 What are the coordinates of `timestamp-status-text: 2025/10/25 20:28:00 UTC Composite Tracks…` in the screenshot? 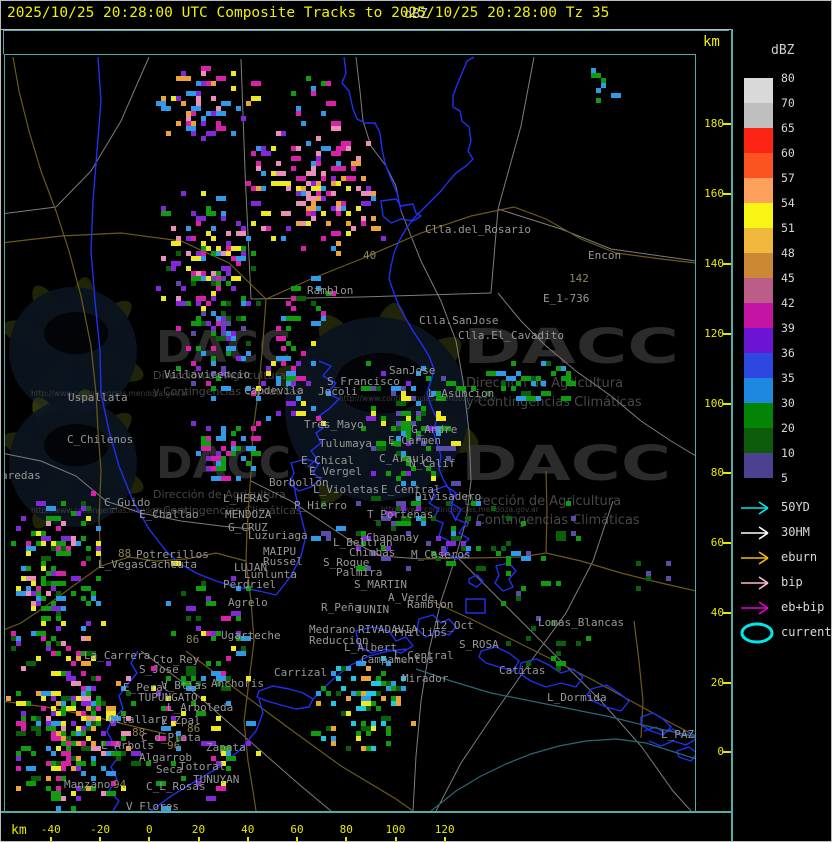 It's located at (308, 13).